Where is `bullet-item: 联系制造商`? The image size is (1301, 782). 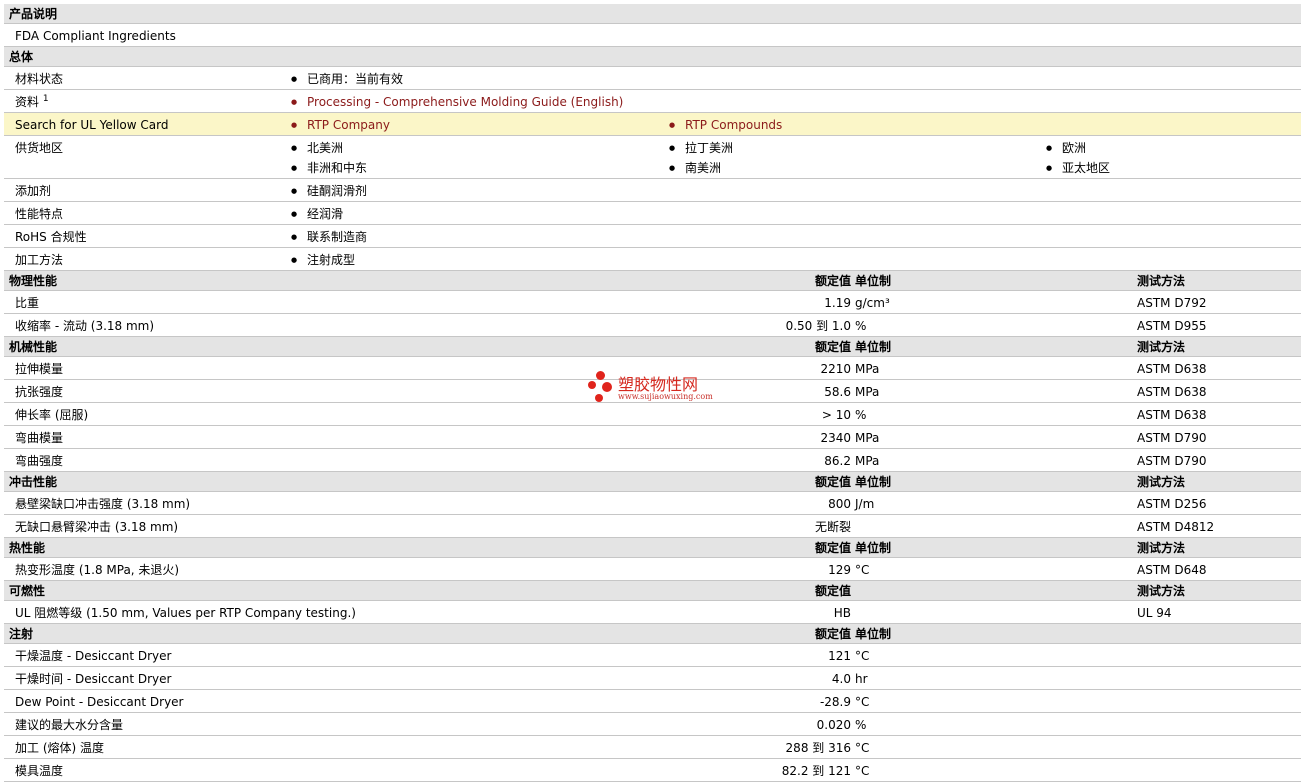 bullet-item: 联系制造商 is located at coordinates (329, 237).